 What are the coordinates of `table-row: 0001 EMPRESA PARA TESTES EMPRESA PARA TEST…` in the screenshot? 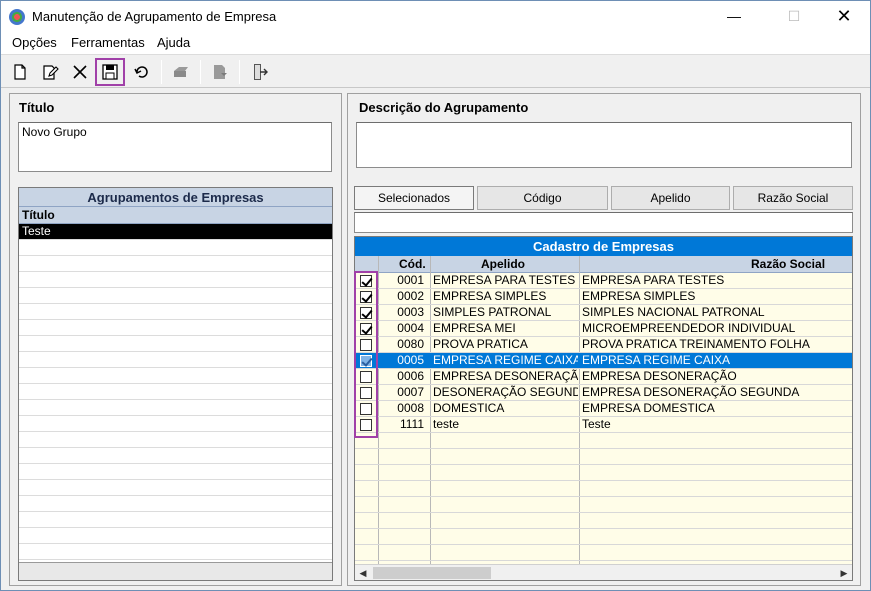 It's located at (603, 281).